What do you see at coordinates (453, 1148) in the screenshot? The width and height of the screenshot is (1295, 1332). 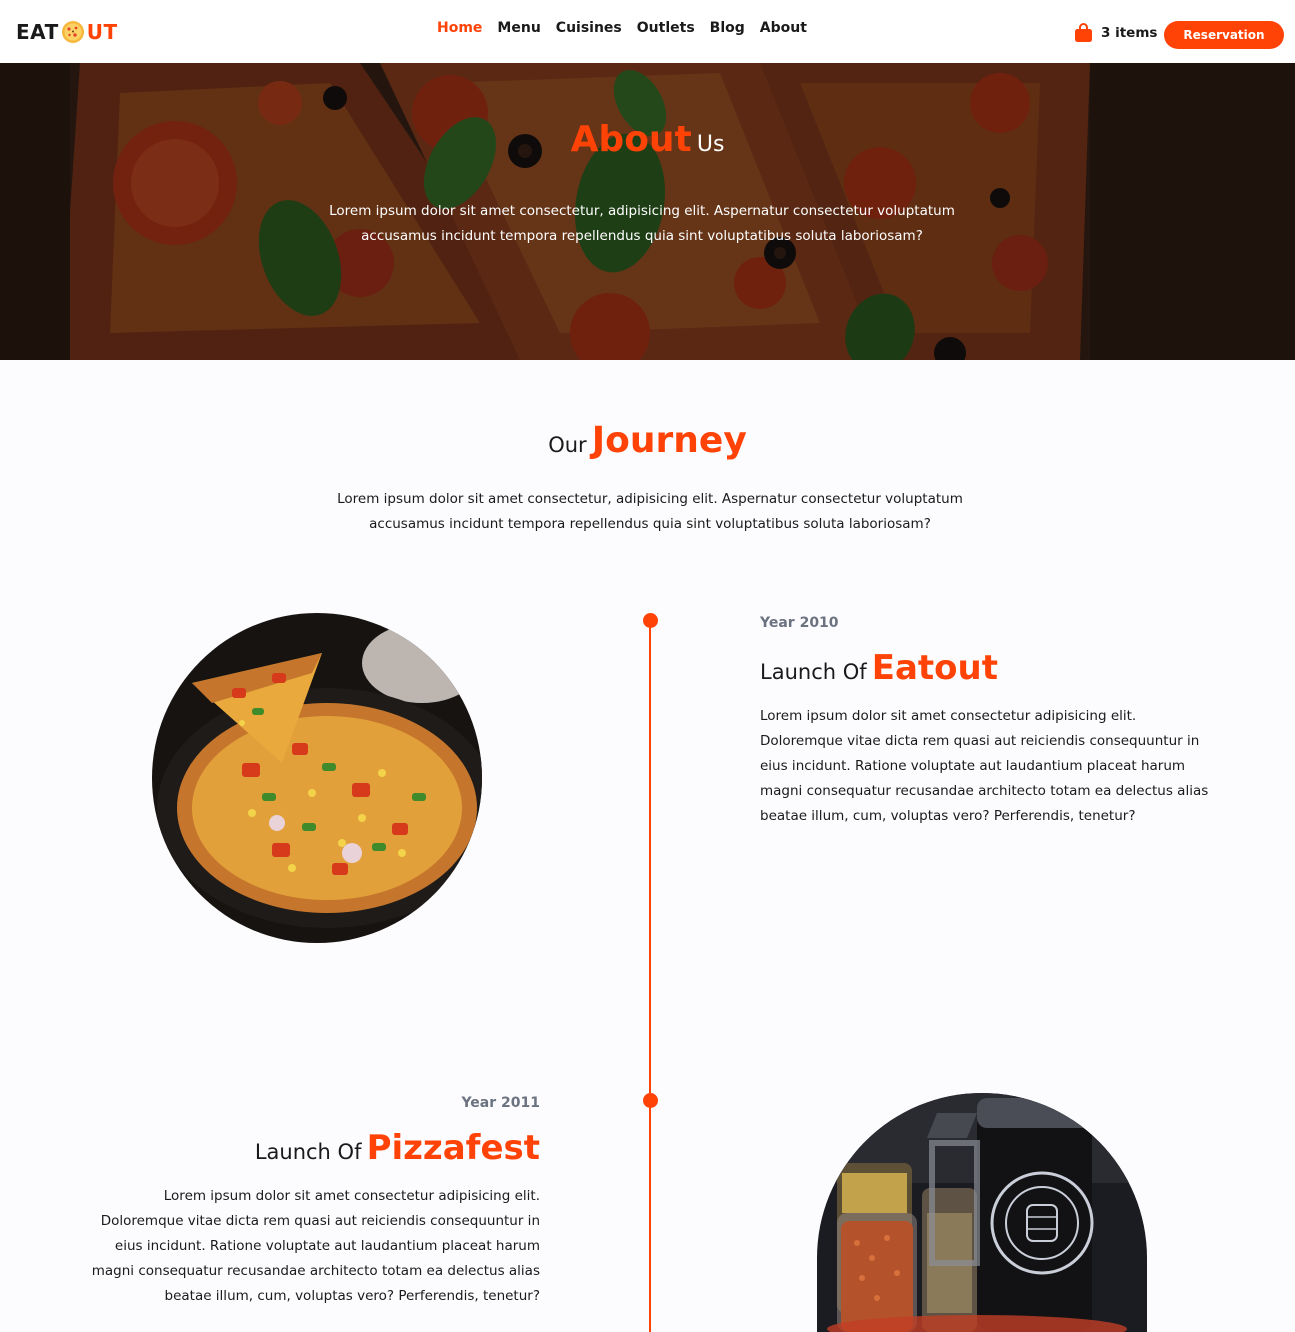 I see `item-title-accent: Pizzafest` at bounding box center [453, 1148].